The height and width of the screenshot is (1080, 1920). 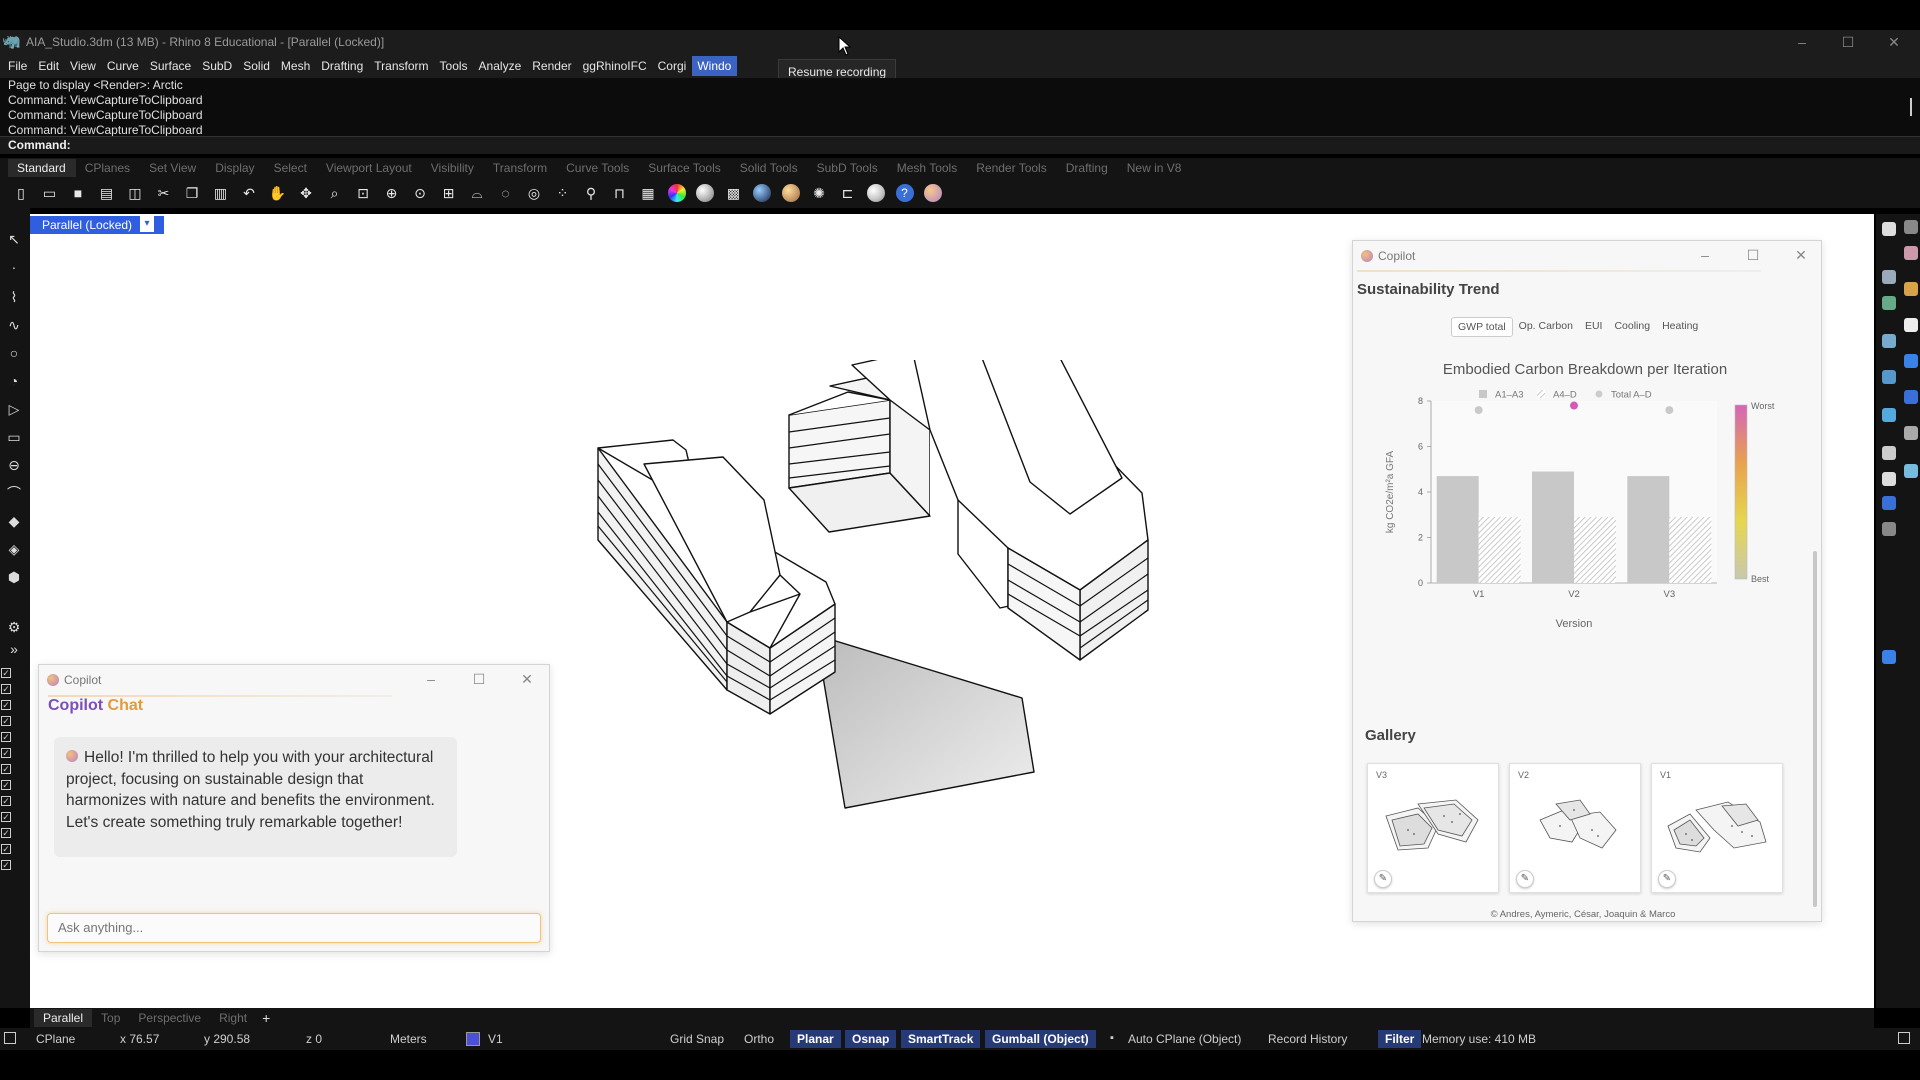 I want to click on filter-icon, so click(x=1889, y=415).